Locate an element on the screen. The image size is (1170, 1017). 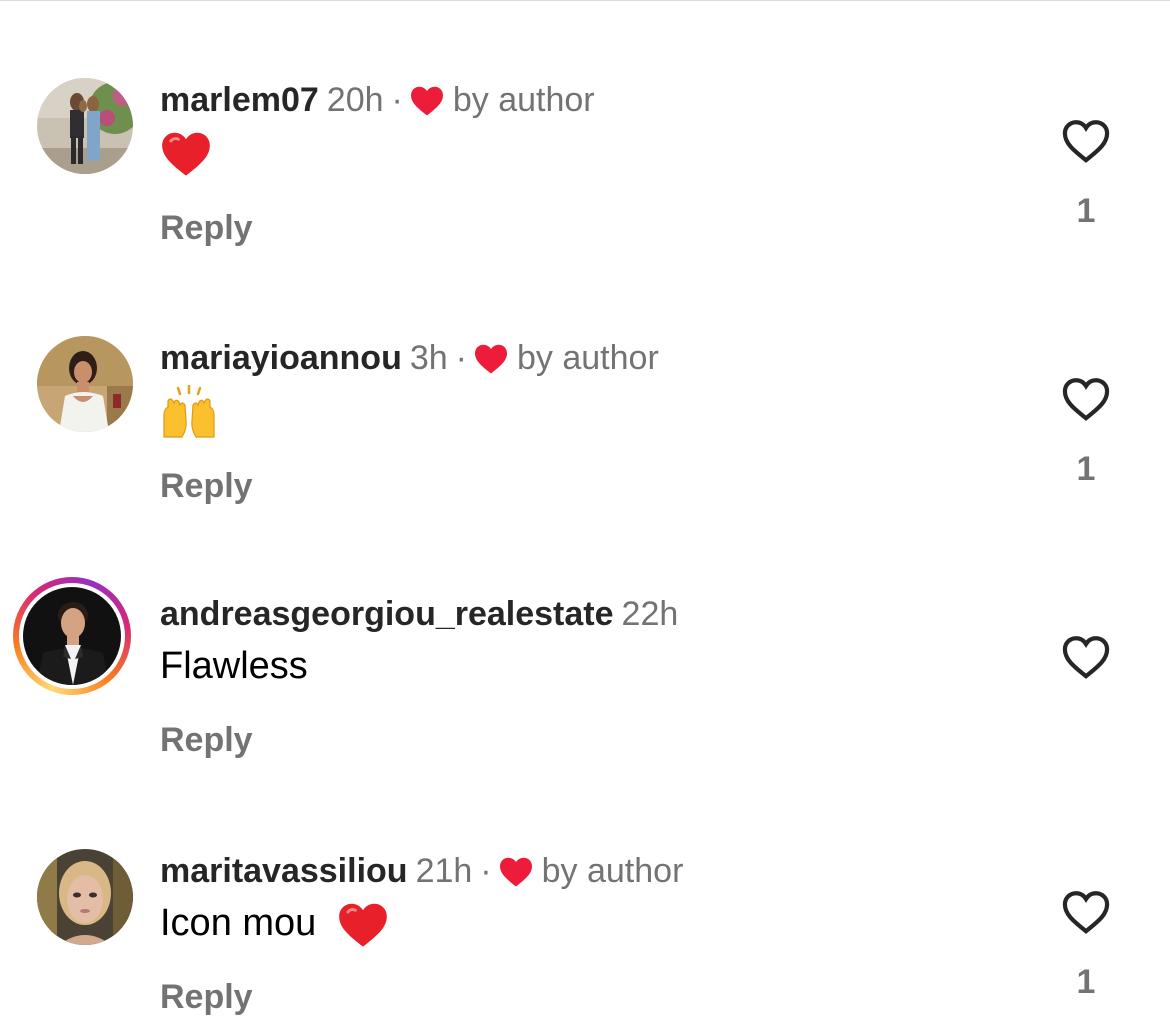
comment-time: 22h is located at coordinates (650, 614).